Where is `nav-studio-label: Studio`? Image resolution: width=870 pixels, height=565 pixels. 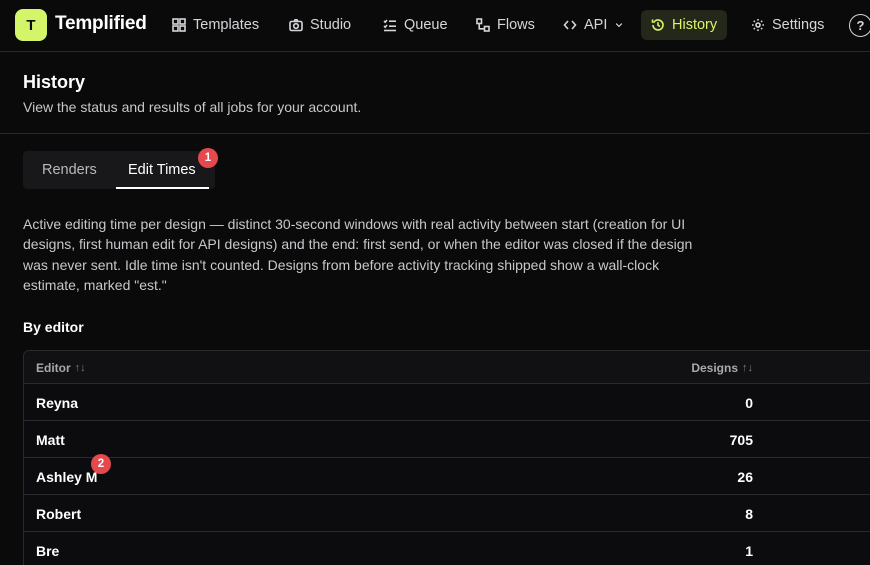
nav-studio-label: Studio is located at coordinates (331, 25).